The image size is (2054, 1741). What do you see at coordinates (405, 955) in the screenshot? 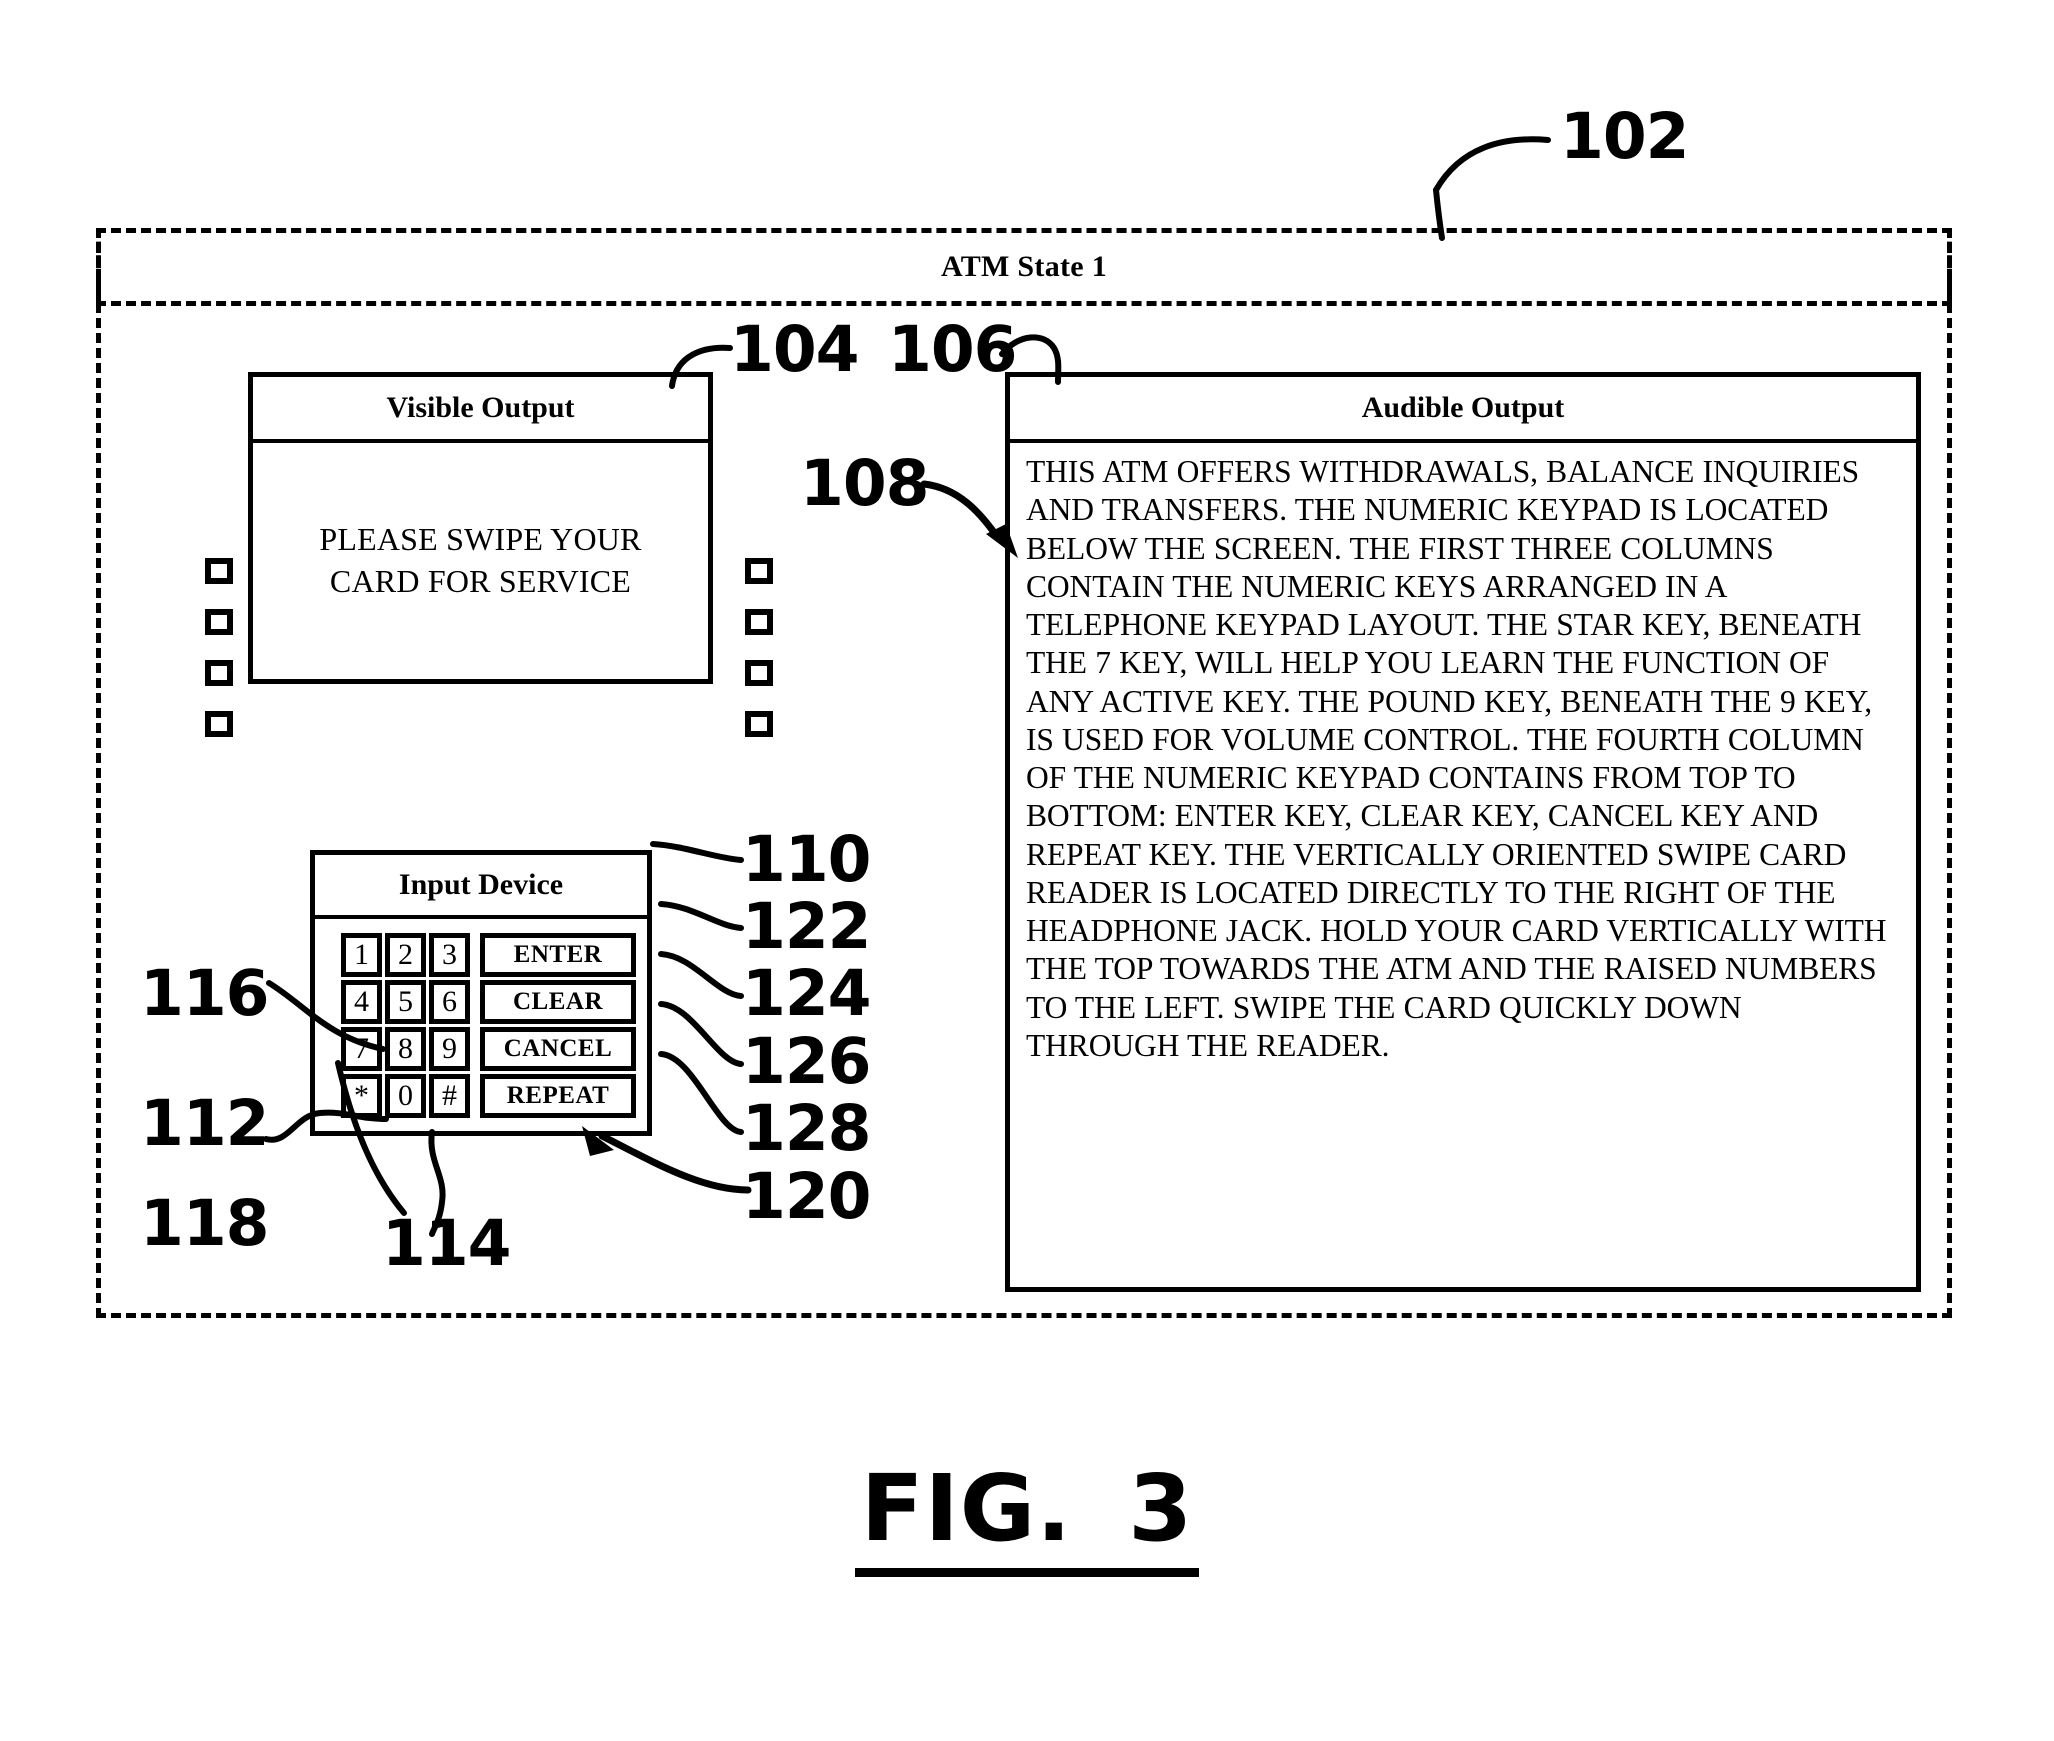
I see `key-2: 2` at bounding box center [405, 955].